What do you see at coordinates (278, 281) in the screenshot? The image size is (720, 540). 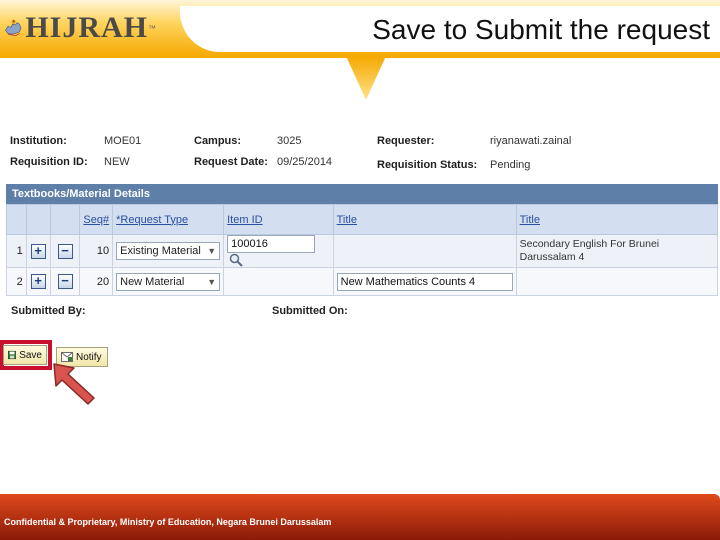 I see `item-id-cell` at bounding box center [278, 281].